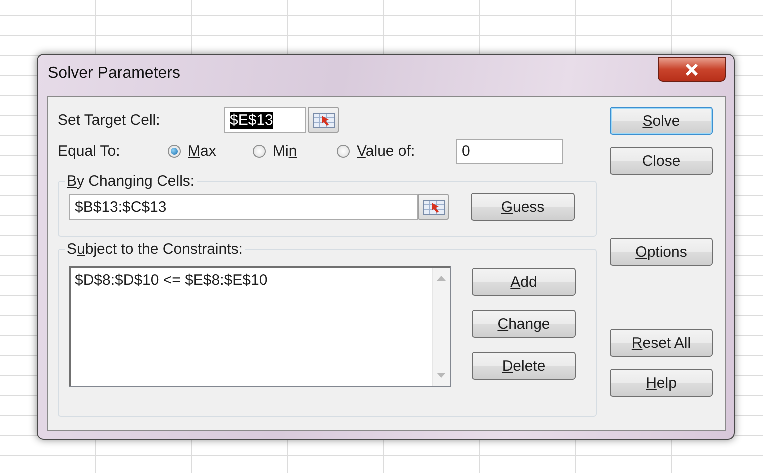 The image size is (763, 473). I want to click on close-button: Close, so click(661, 161).